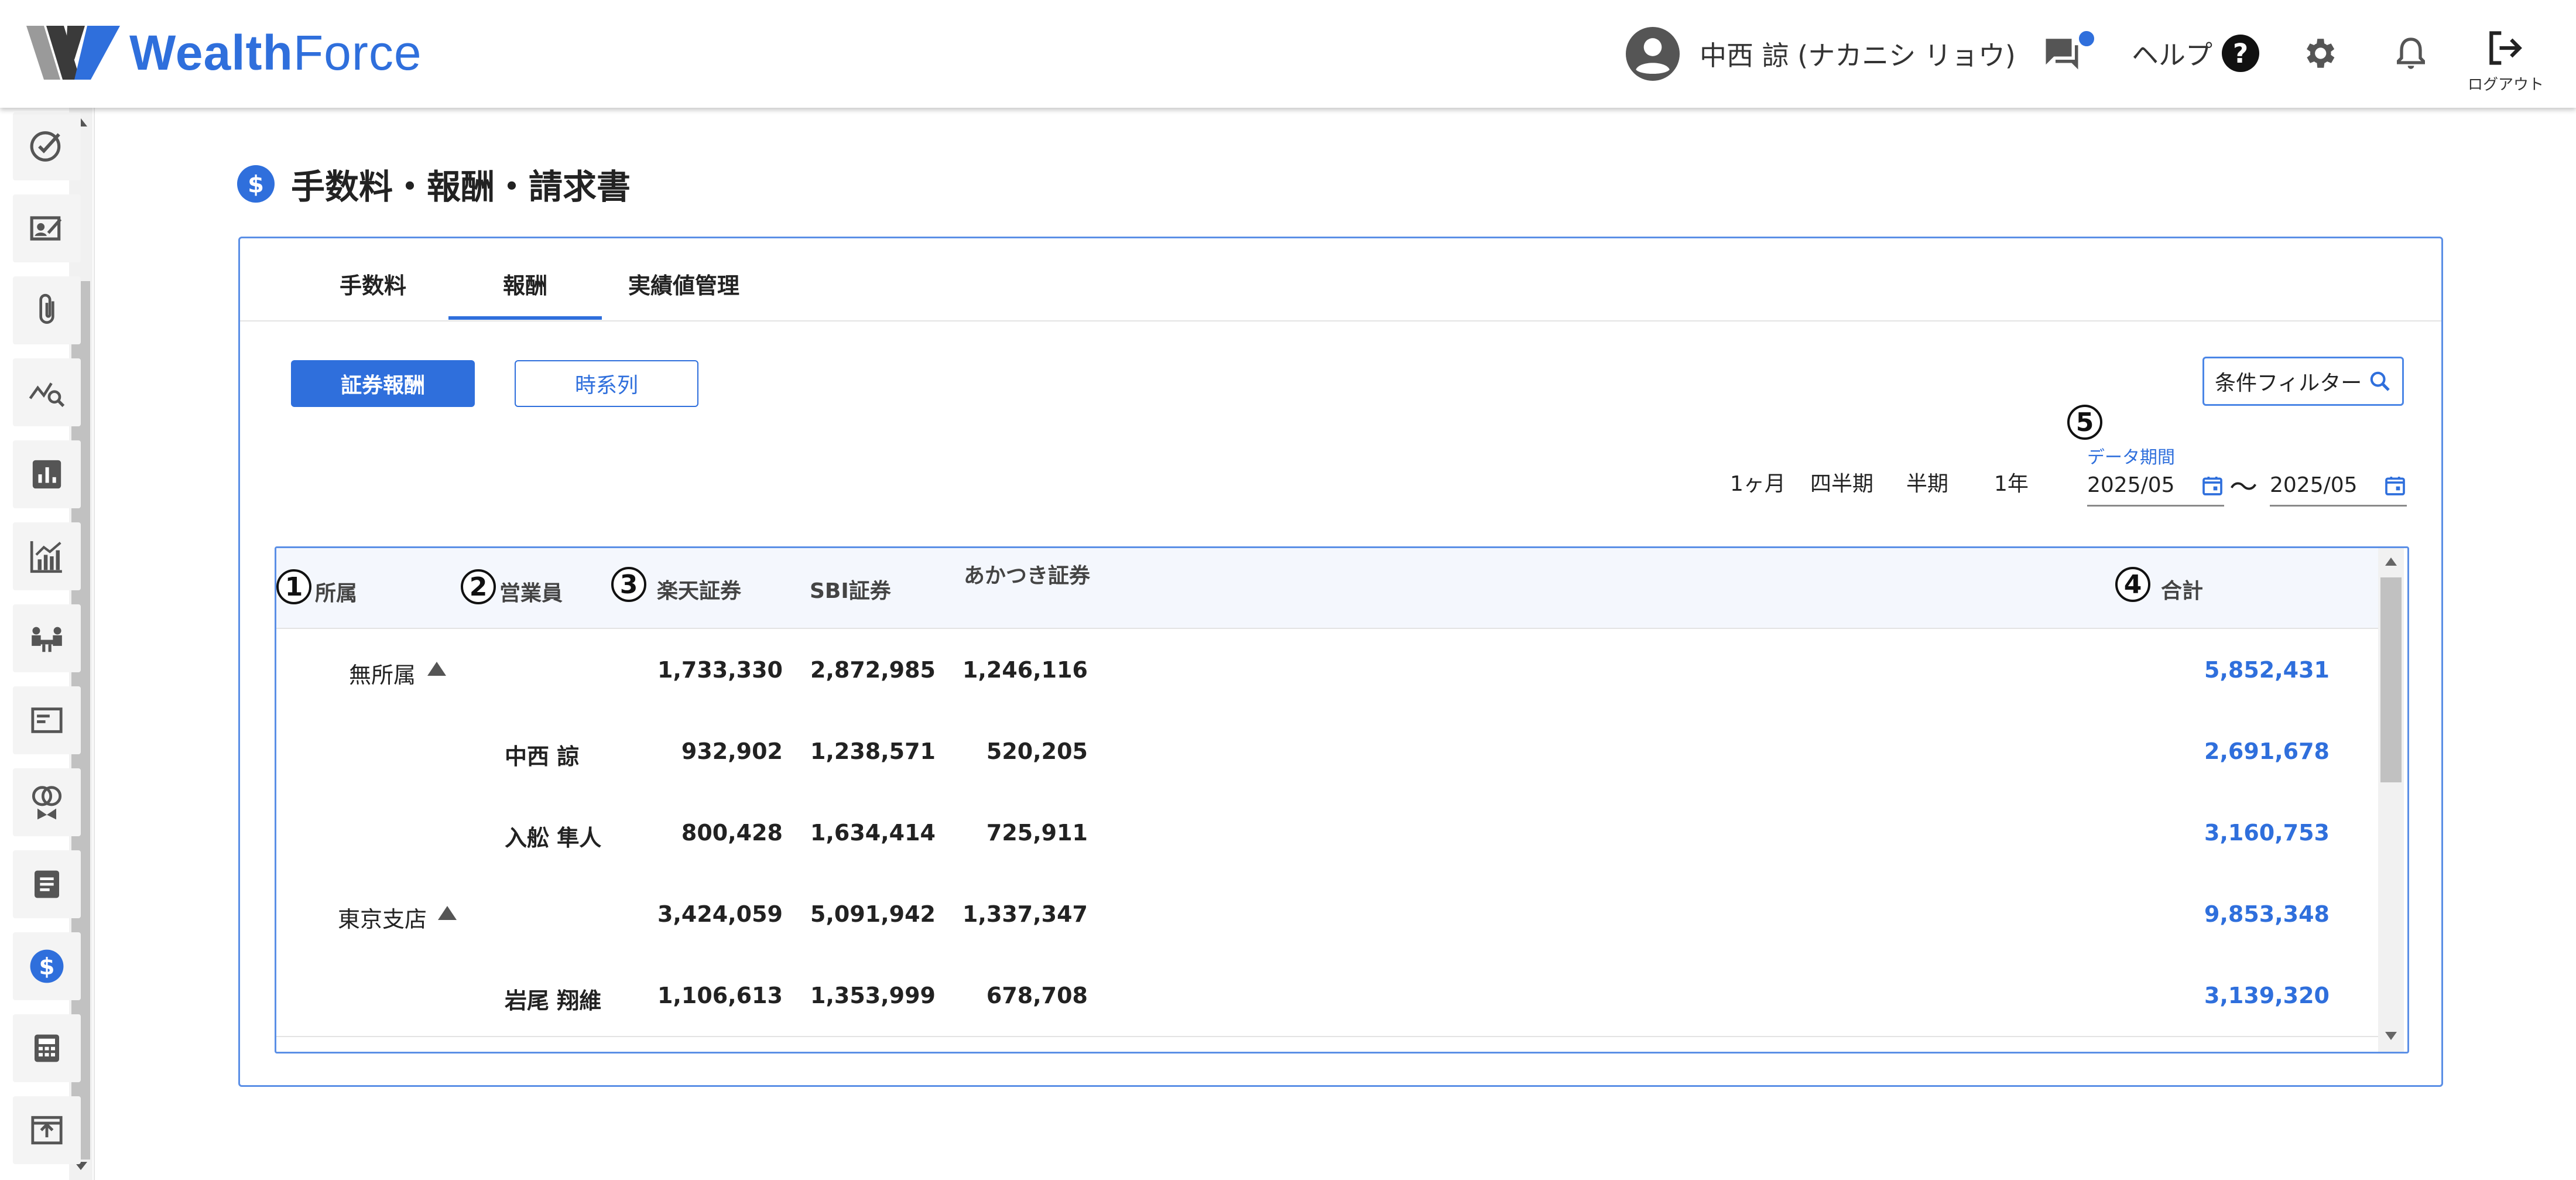  What do you see at coordinates (873, 751) in the screenshot?
I see `cell-sbi: 1,238,571` at bounding box center [873, 751].